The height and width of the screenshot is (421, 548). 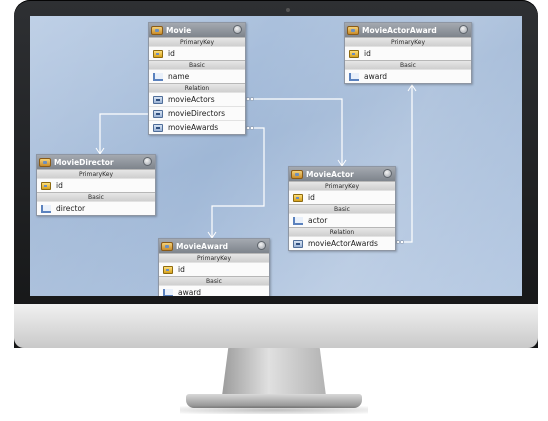 I want to click on field-row: name, so click(x=197, y=76).